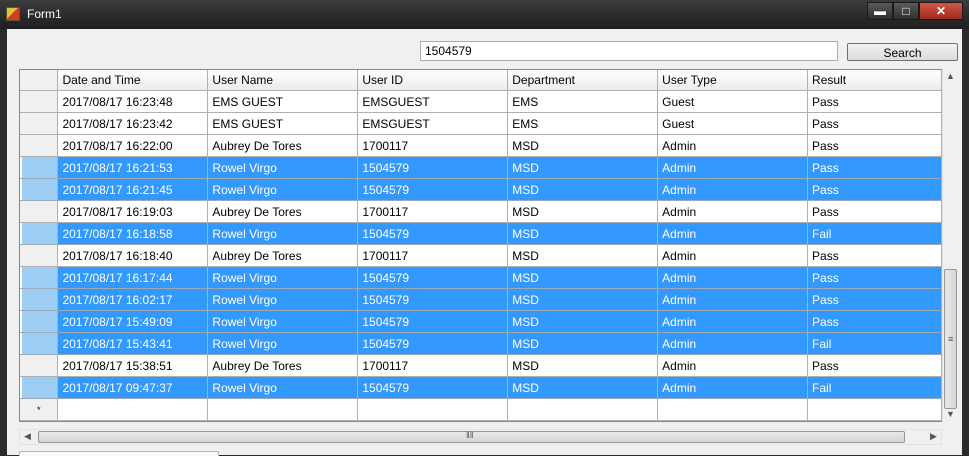  I want to click on maximize-button: □, so click(906, 11).